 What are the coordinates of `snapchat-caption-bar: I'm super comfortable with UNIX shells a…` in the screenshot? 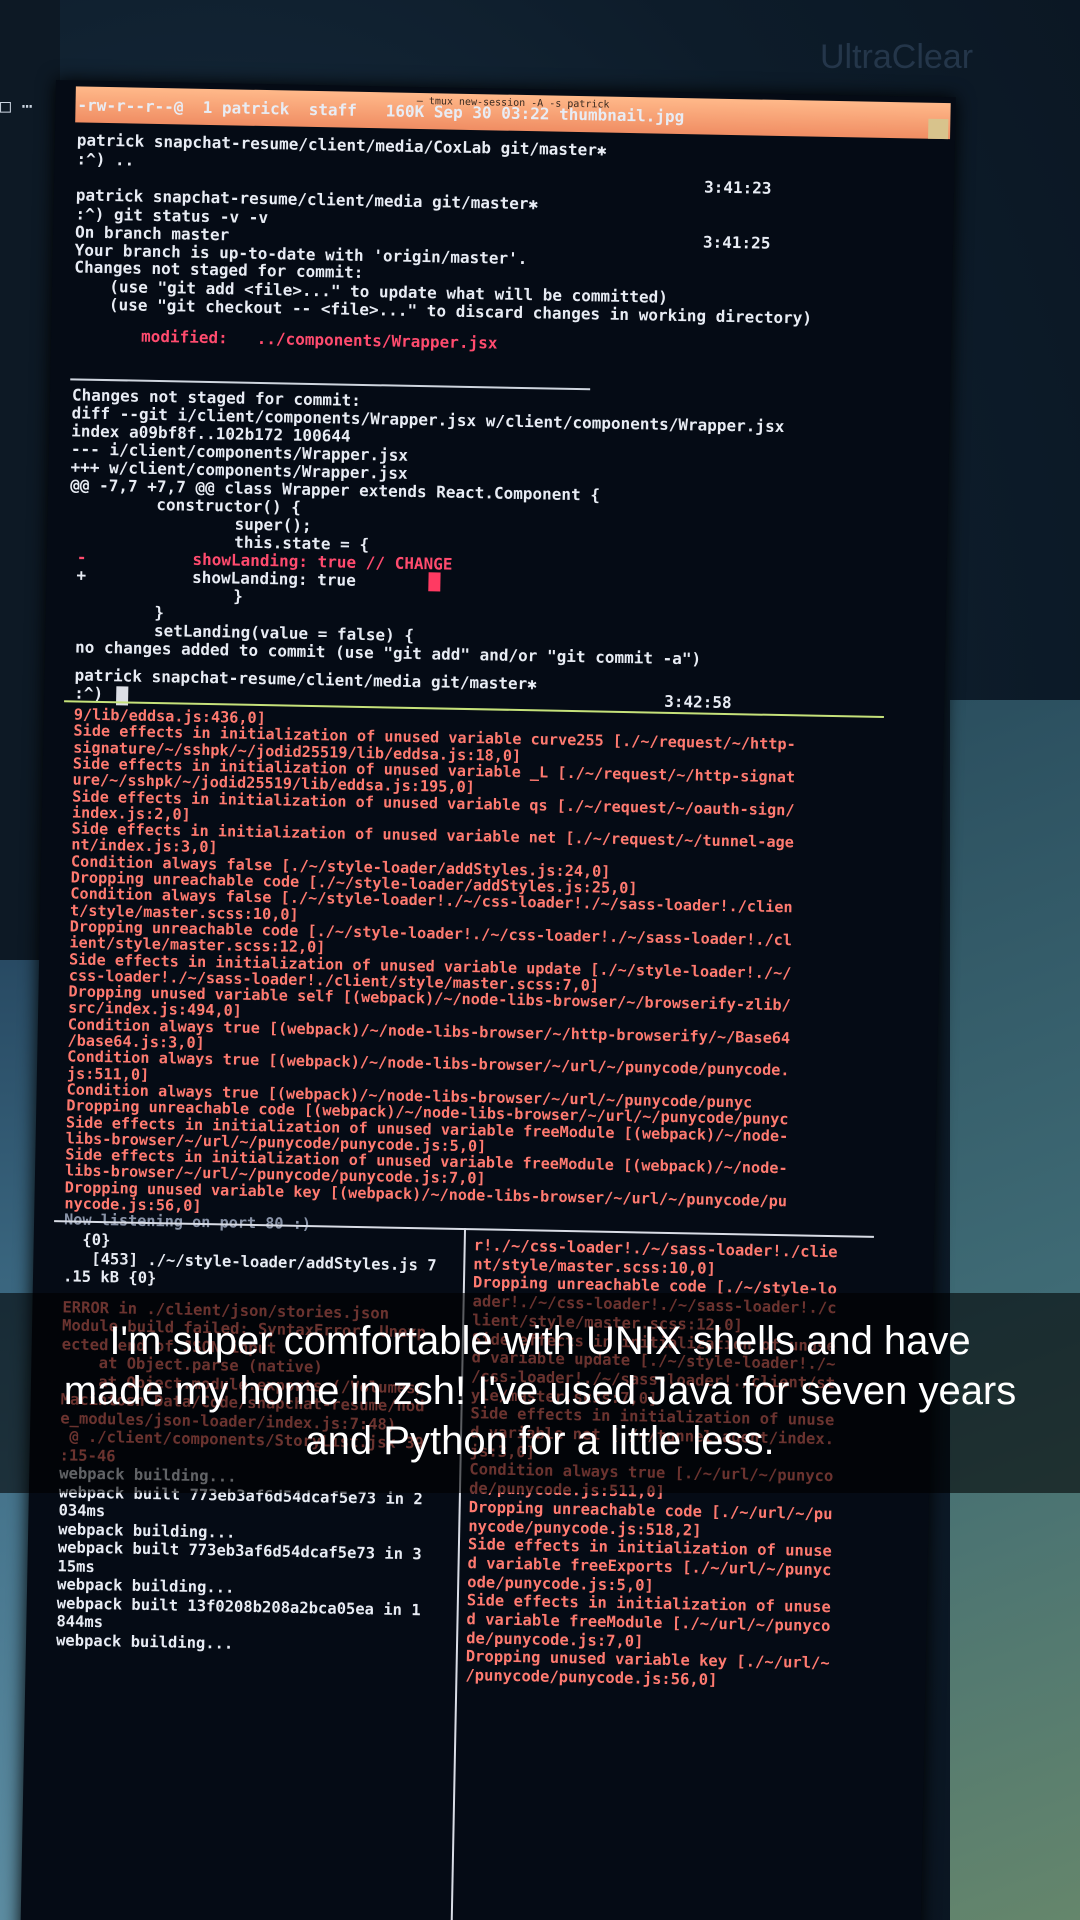 It's located at (540, 1393).